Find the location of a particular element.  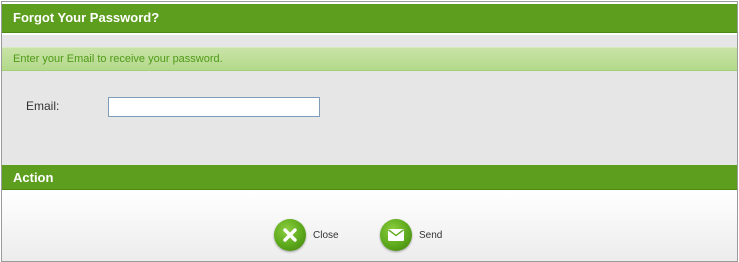

envelope-icon is located at coordinates (396, 235).